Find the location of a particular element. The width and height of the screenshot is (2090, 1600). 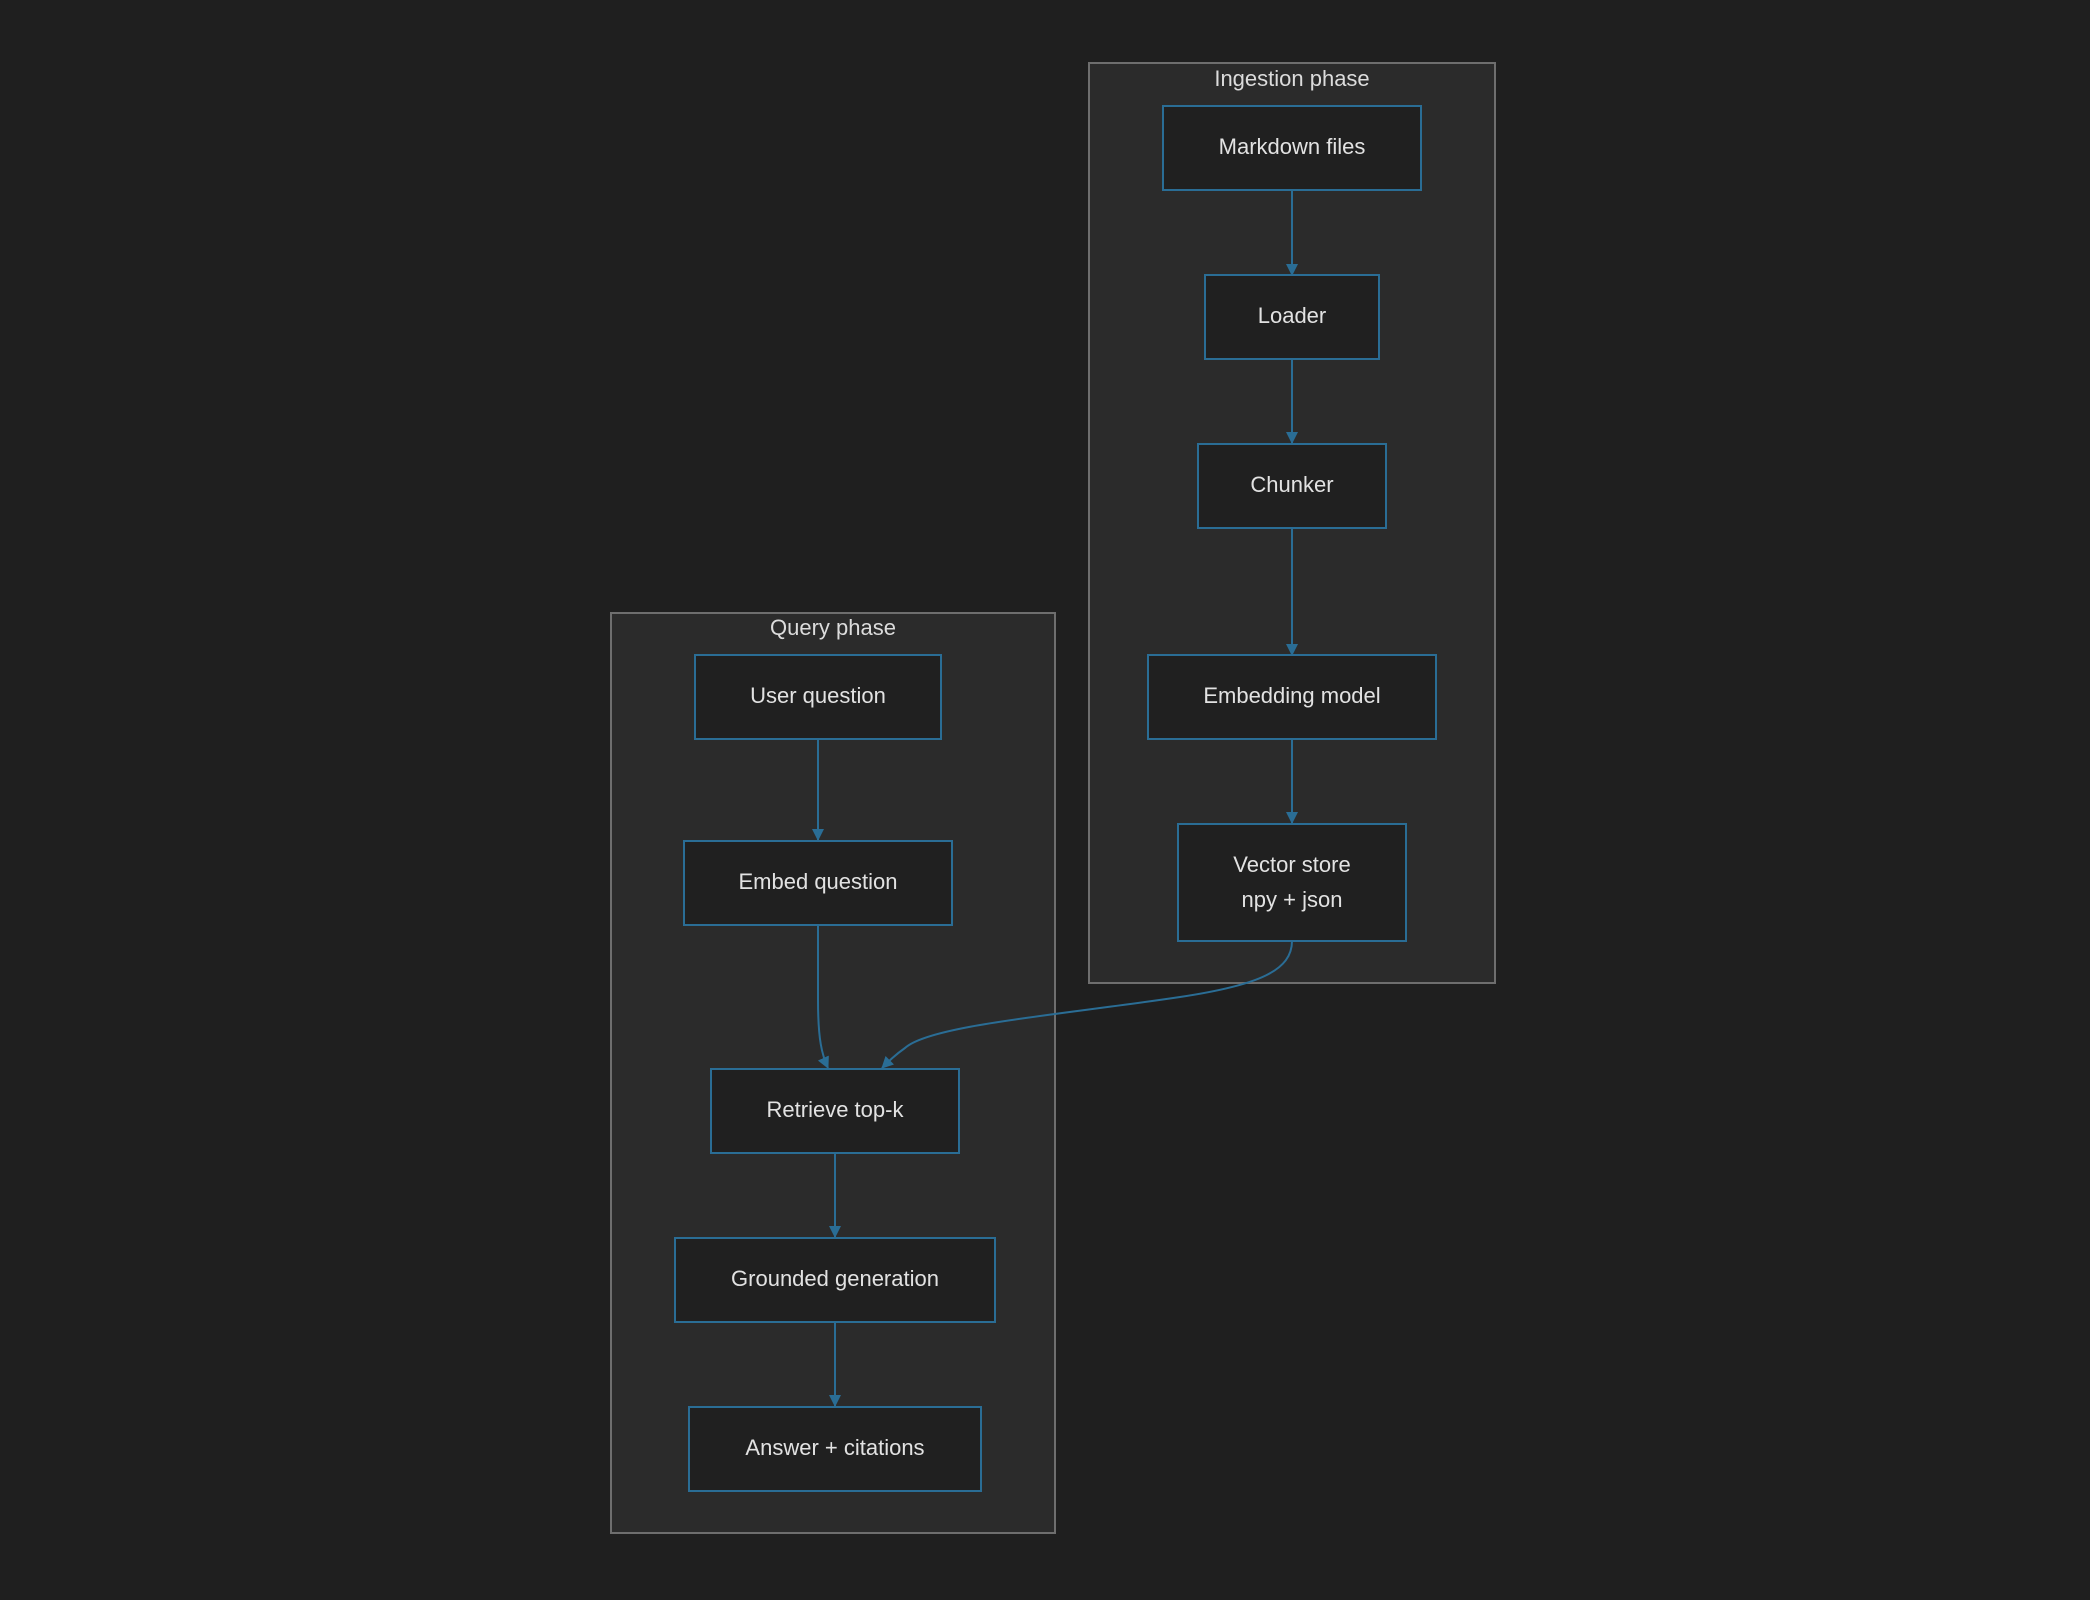

node-answer-citations: Answer + citations is located at coordinates (835, 1449).